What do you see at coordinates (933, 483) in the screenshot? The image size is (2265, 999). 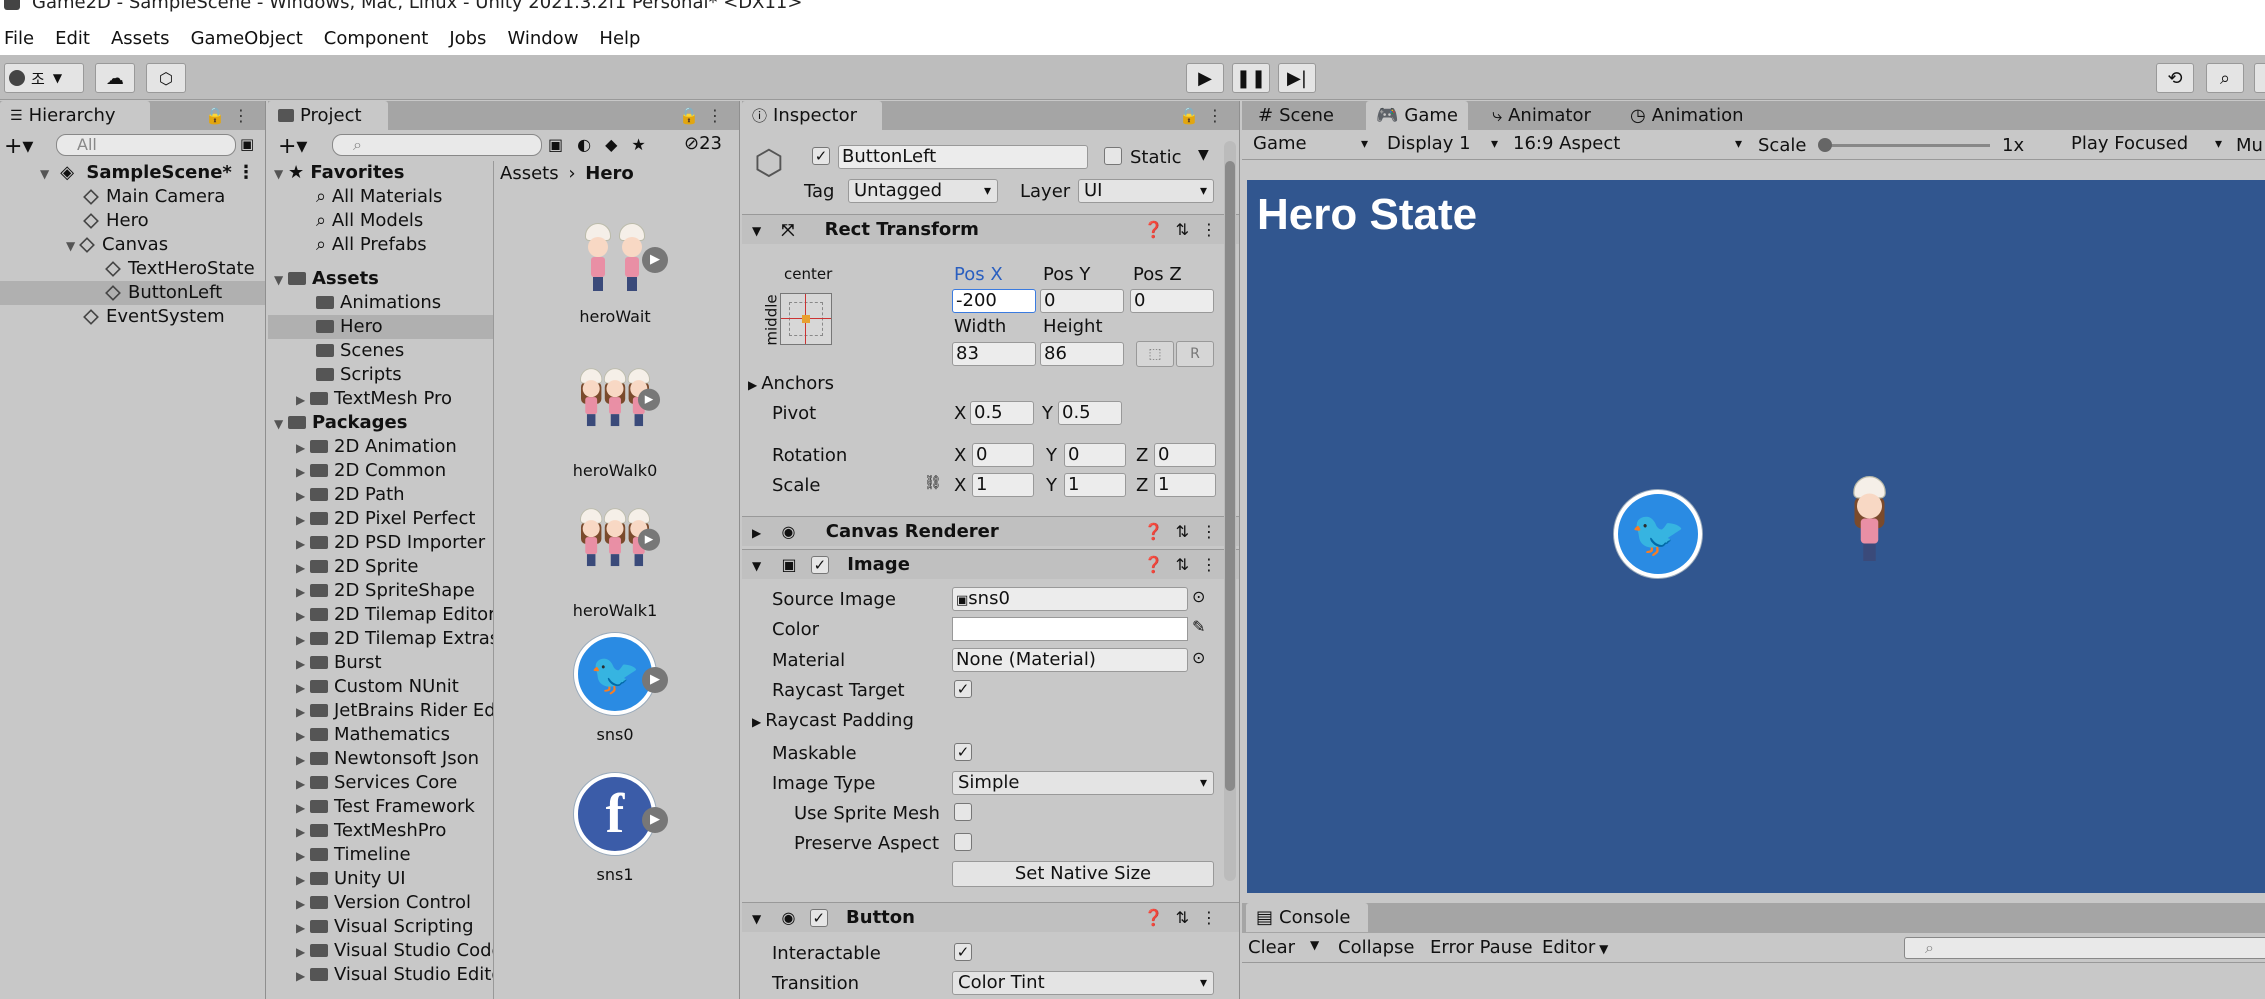 I see `constrain-proportions-icon: ⛓` at bounding box center [933, 483].